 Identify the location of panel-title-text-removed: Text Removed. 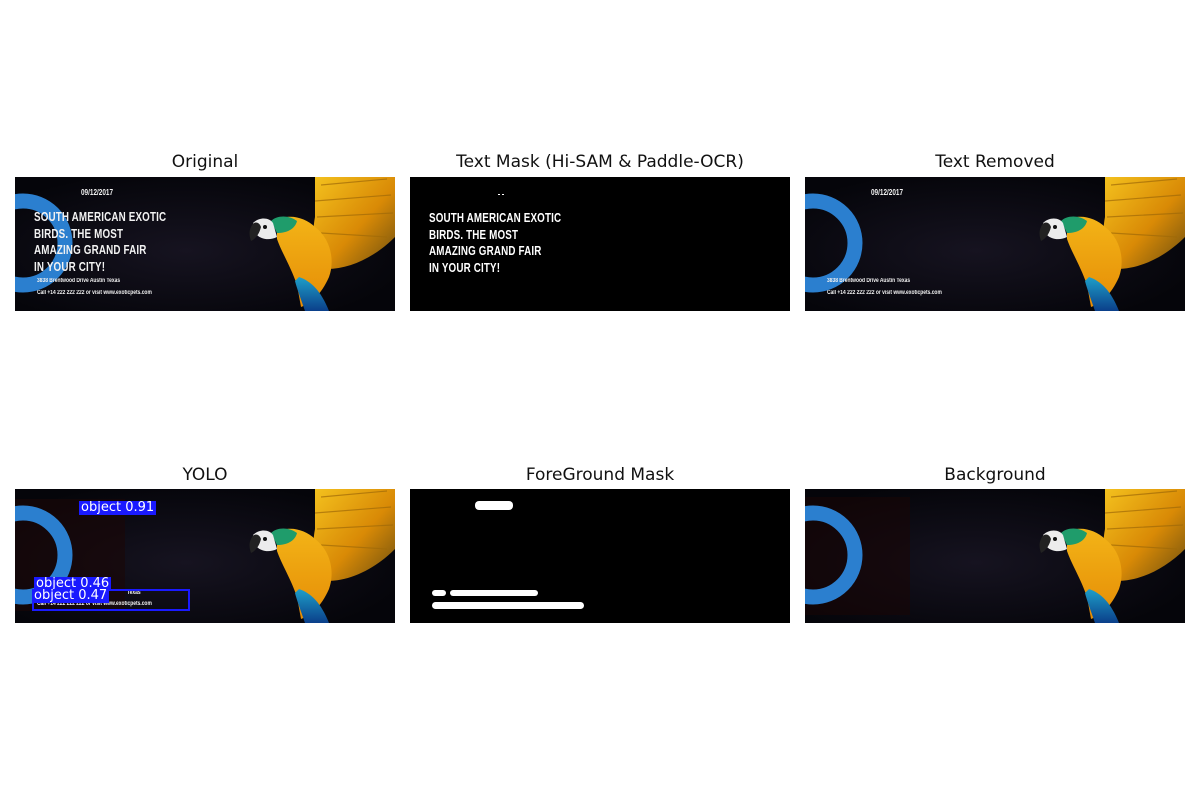
(995, 162).